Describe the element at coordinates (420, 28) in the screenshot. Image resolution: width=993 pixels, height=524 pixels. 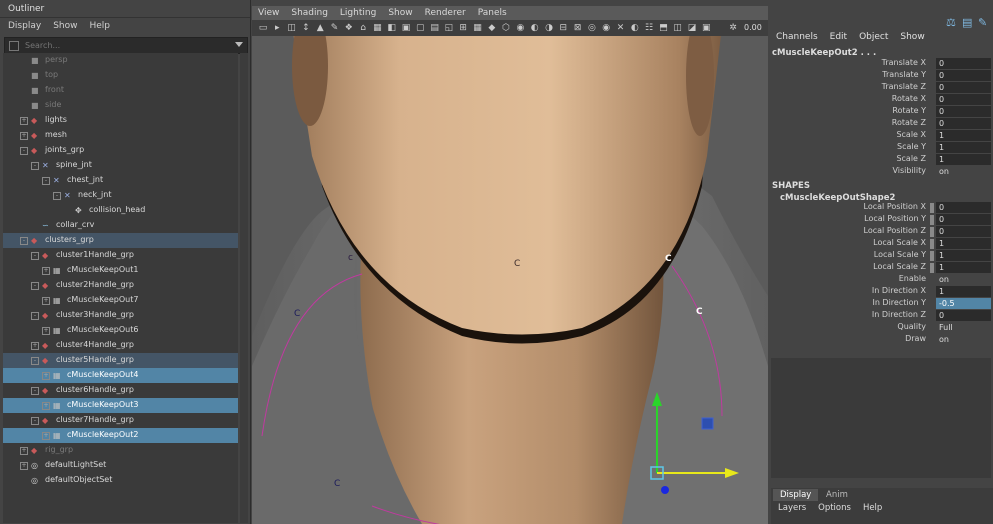
I see `viewport-tool-icon: ▢` at that location.